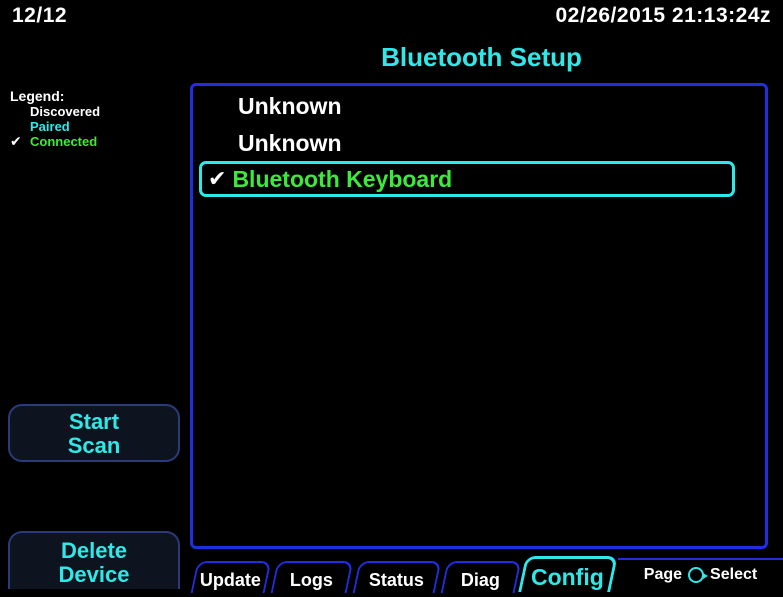 Image resolution: width=783 pixels, height=597 pixels. Describe the element at coordinates (50, 126) in the screenshot. I see `legend-paired: Paired` at that location.